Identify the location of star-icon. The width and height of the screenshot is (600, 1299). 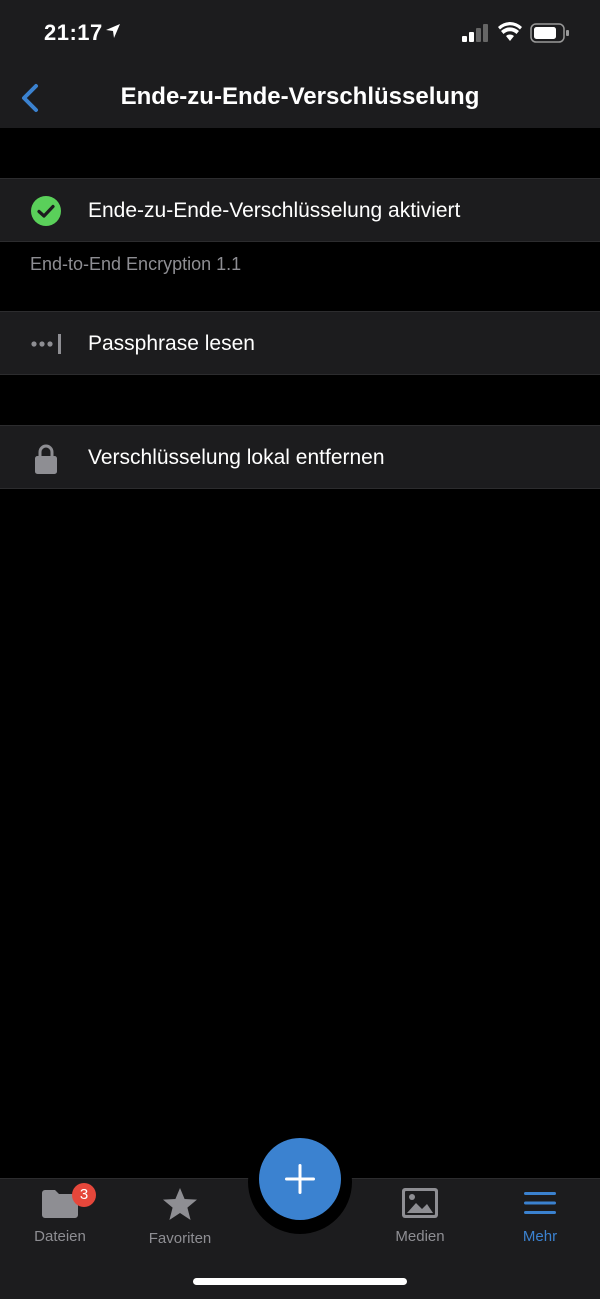
(180, 1204).